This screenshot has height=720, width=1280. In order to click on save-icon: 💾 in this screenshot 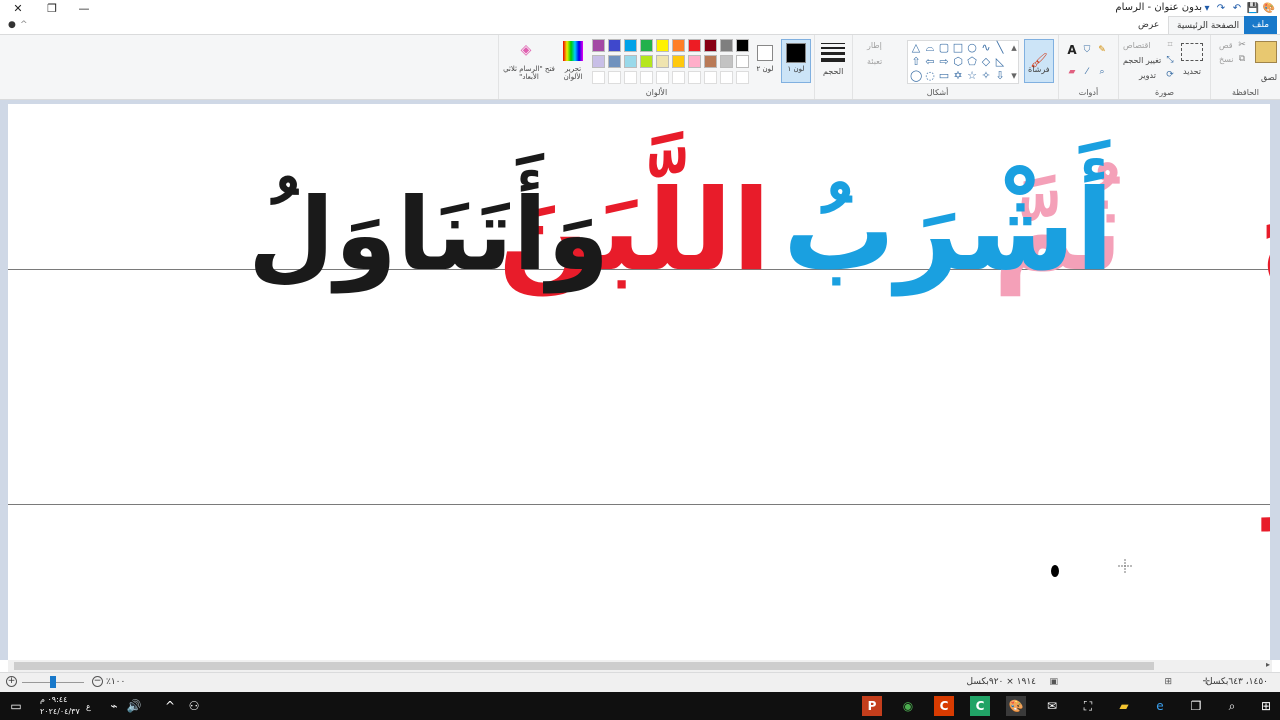, I will do `click(1253, 8)`.